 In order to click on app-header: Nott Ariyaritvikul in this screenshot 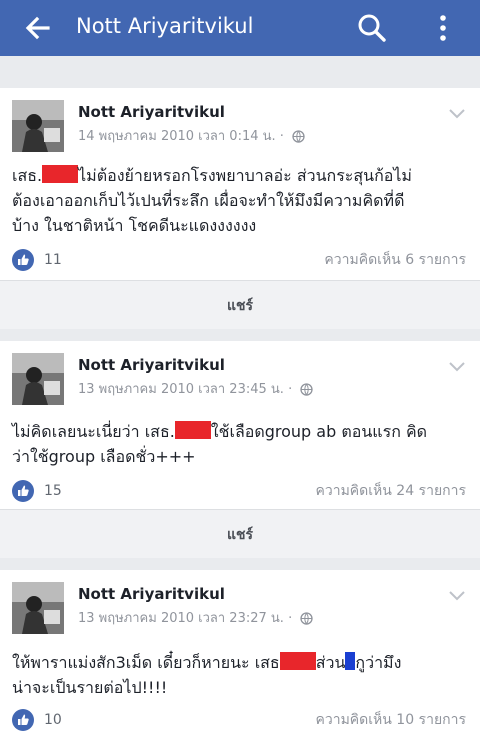, I will do `click(240, 28)`.